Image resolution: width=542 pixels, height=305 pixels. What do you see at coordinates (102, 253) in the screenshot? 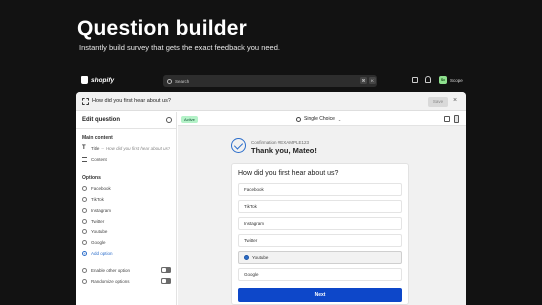
I see `add-option-label: Add option` at bounding box center [102, 253].